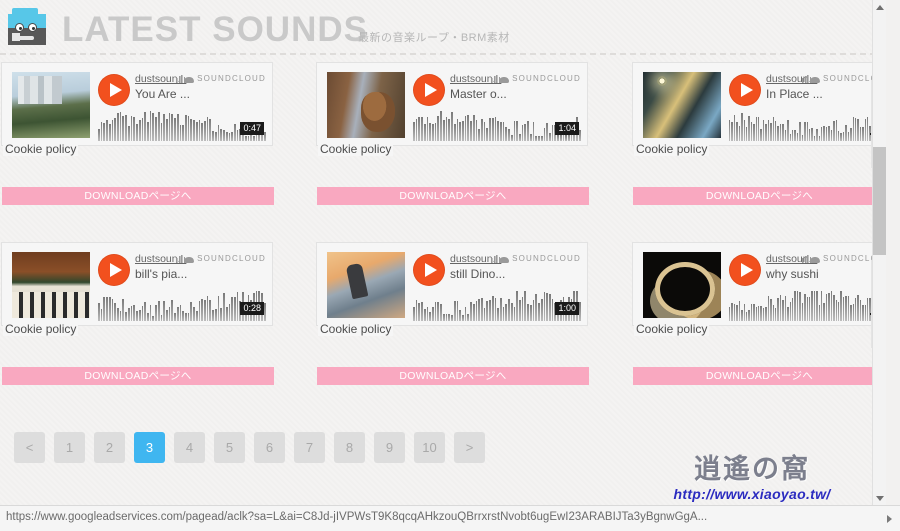 The width and height of the screenshot is (900, 531). Describe the element at coordinates (189, 447) in the screenshot. I see `pagination-page-4: 4` at that location.